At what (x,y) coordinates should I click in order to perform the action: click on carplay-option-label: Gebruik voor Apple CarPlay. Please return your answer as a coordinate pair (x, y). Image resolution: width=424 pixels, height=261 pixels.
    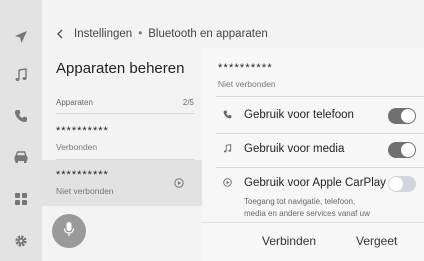
    Looking at the image, I should click on (315, 183).